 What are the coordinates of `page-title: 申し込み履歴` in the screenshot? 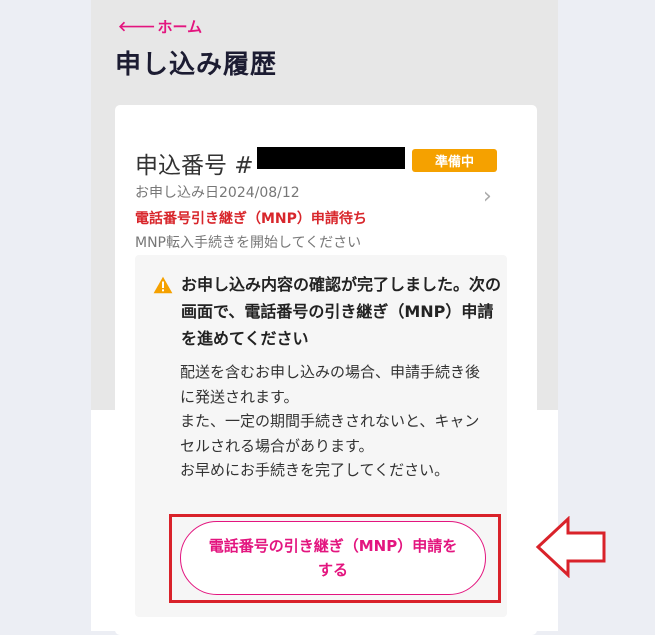 It's located at (196, 65).